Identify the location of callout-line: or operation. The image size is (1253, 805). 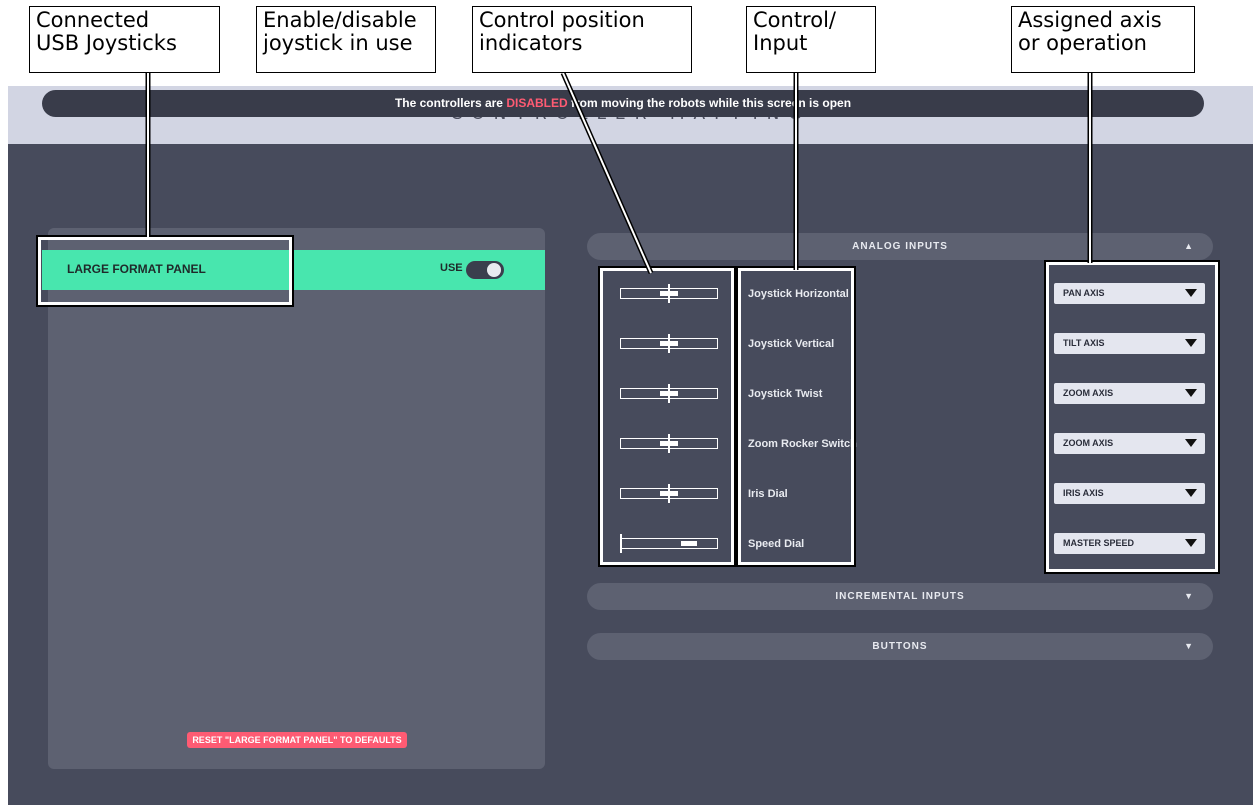
(1082, 43).